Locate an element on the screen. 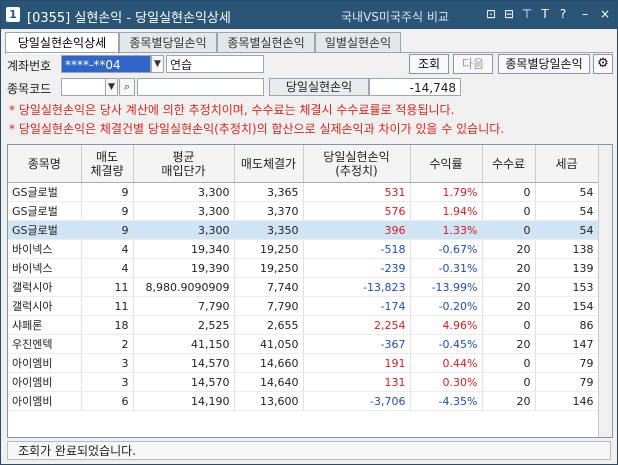 This screenshot has height=465, width=618. cell-tax: 154 is located at coordinates (567, 306).